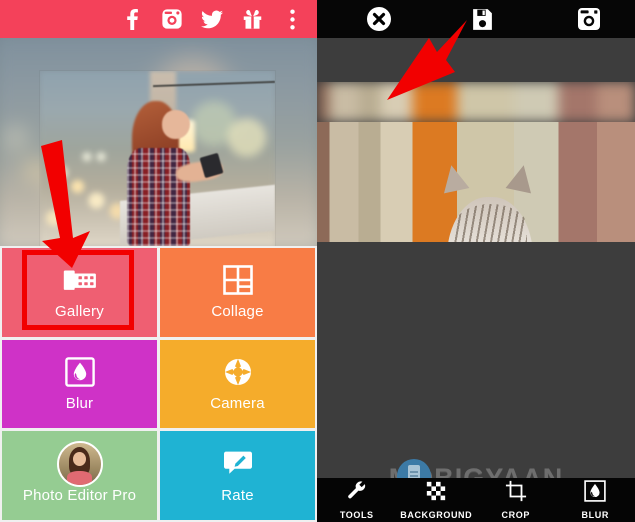 The width and height of the screenshot is (635, 522). I want to click on tile-gallery: Gallery, so click(79, 292).